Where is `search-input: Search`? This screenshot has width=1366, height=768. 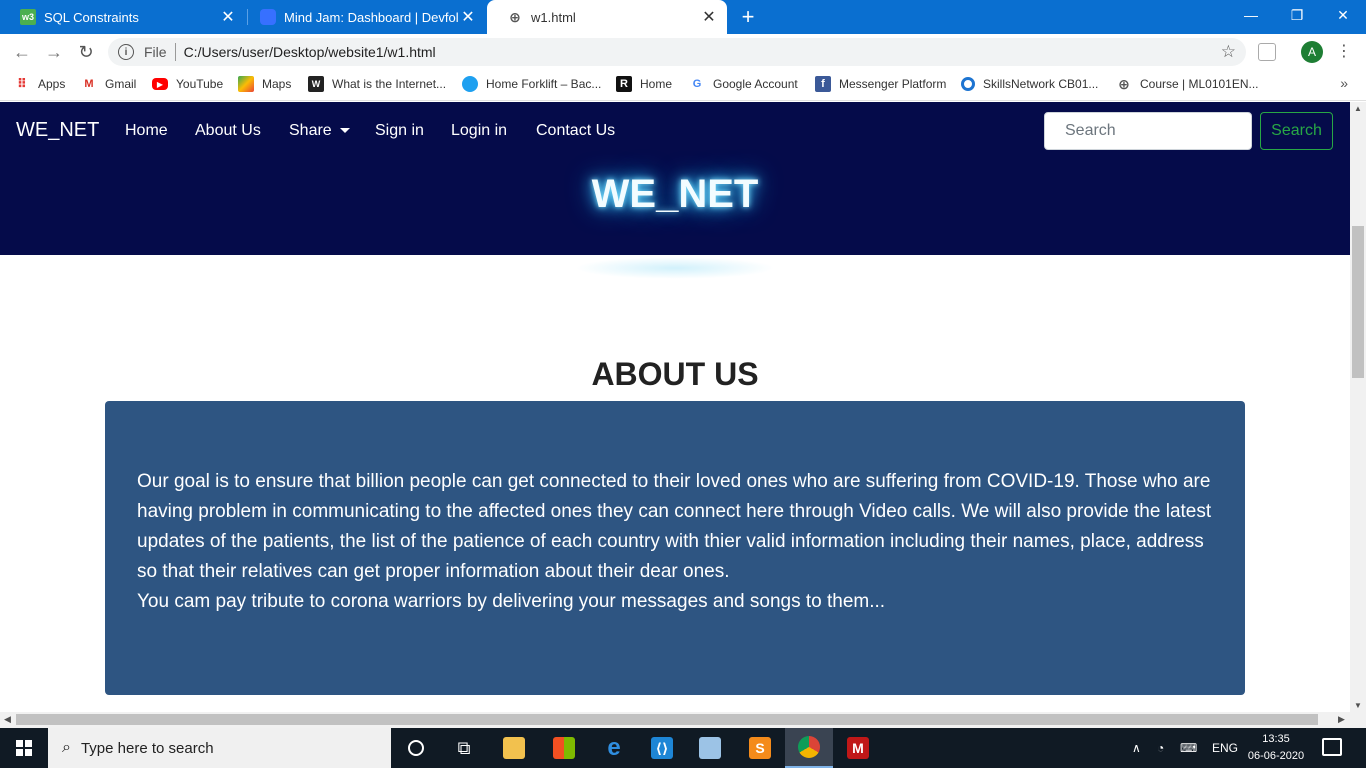
search-input: Search is located at coordinates (1148, 131).